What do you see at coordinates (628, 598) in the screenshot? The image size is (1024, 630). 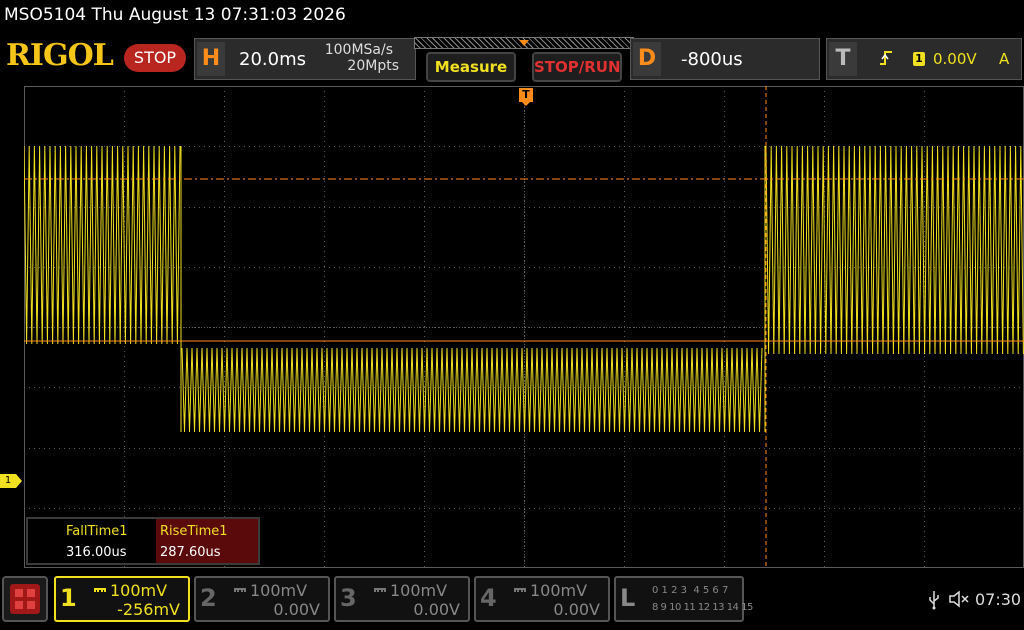 I see `logic-tag: L` at bounding box center [628, 598].